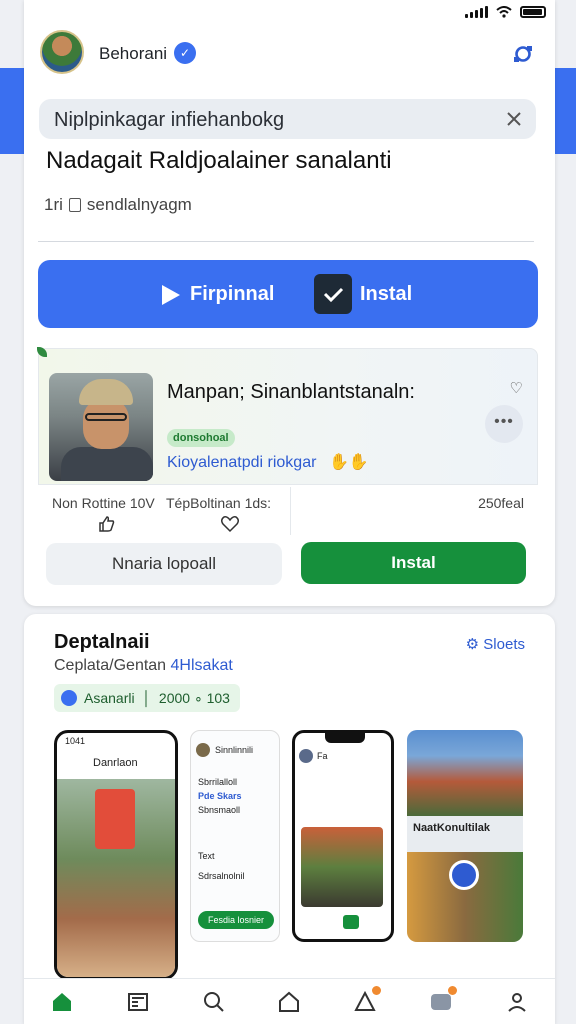 This screenshot has height=1024, width=576. Describe the element at coordinates (232, 294) in the screenshot. I see `play-button-label: Firpinnal` at that location.